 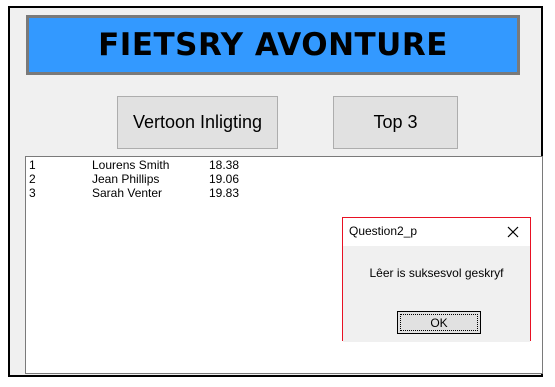 What do you see at coordinates (383, 231) in the screenshot?
I see `dialog-title: Question2_p` at bounding box center [383, 231].